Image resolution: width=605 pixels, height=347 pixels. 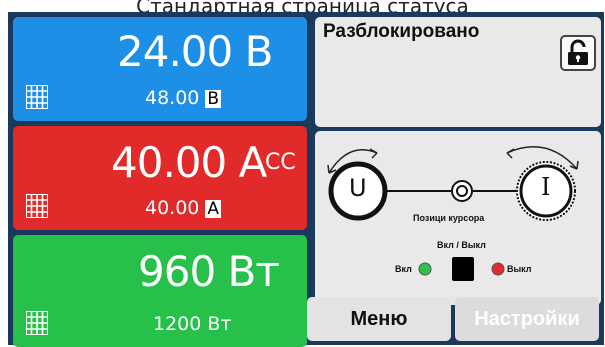 I want to click on off-led-icon, so click(x=498, y=269).